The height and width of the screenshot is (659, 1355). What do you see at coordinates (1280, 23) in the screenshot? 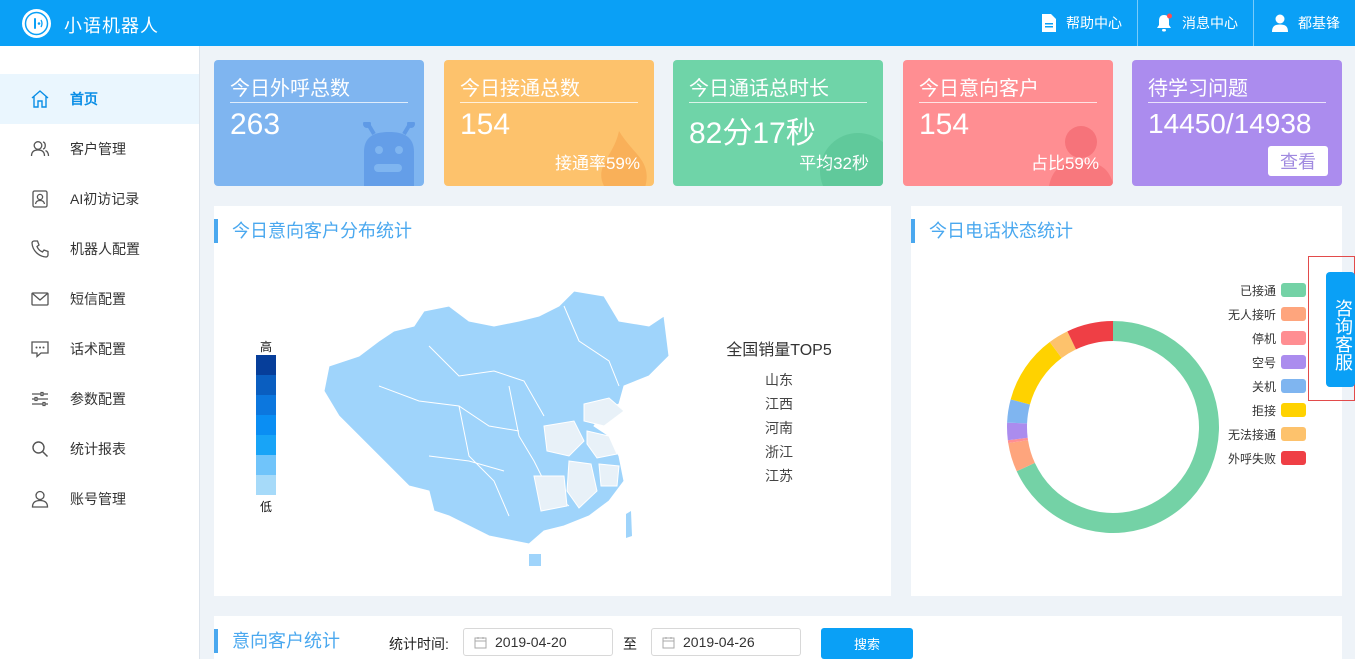
I see `user-avatar-icon` at bounding box center [1280, 23].